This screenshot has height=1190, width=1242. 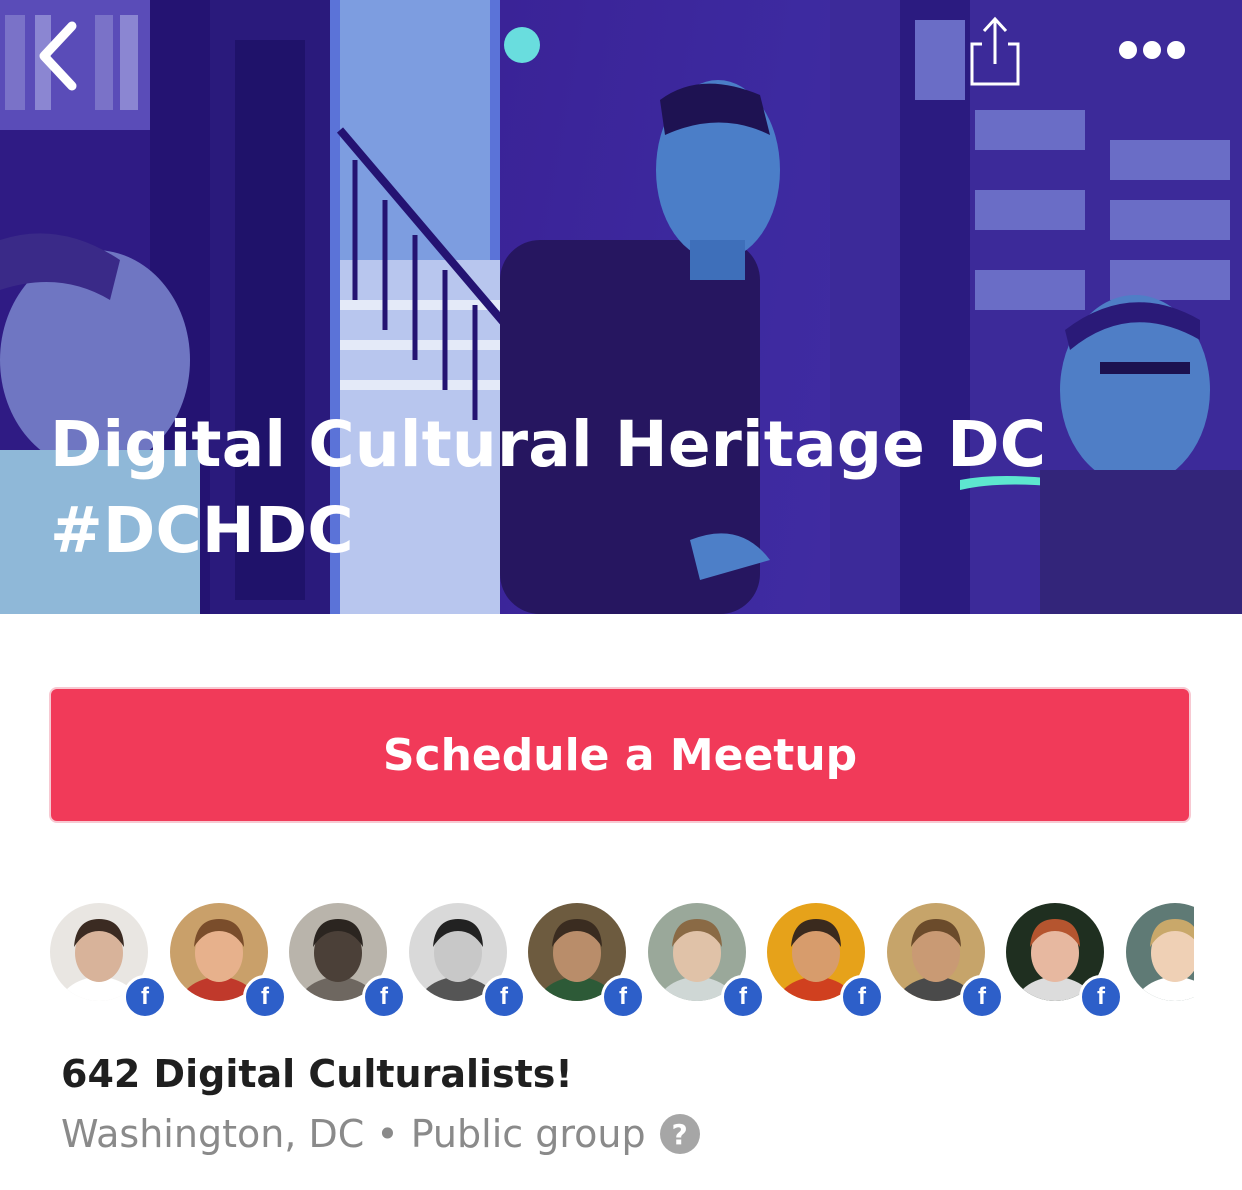 I want to click on group-title: Digital Cultural Heritage DC #DCHDC, so click(x=600, y=488).